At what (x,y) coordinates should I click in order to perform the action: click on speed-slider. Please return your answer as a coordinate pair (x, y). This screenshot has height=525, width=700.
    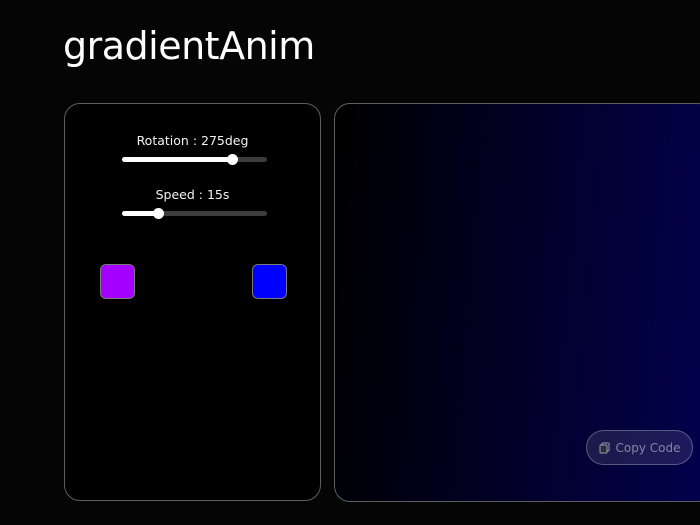
    Looking at the image, I should click on (194, 213).